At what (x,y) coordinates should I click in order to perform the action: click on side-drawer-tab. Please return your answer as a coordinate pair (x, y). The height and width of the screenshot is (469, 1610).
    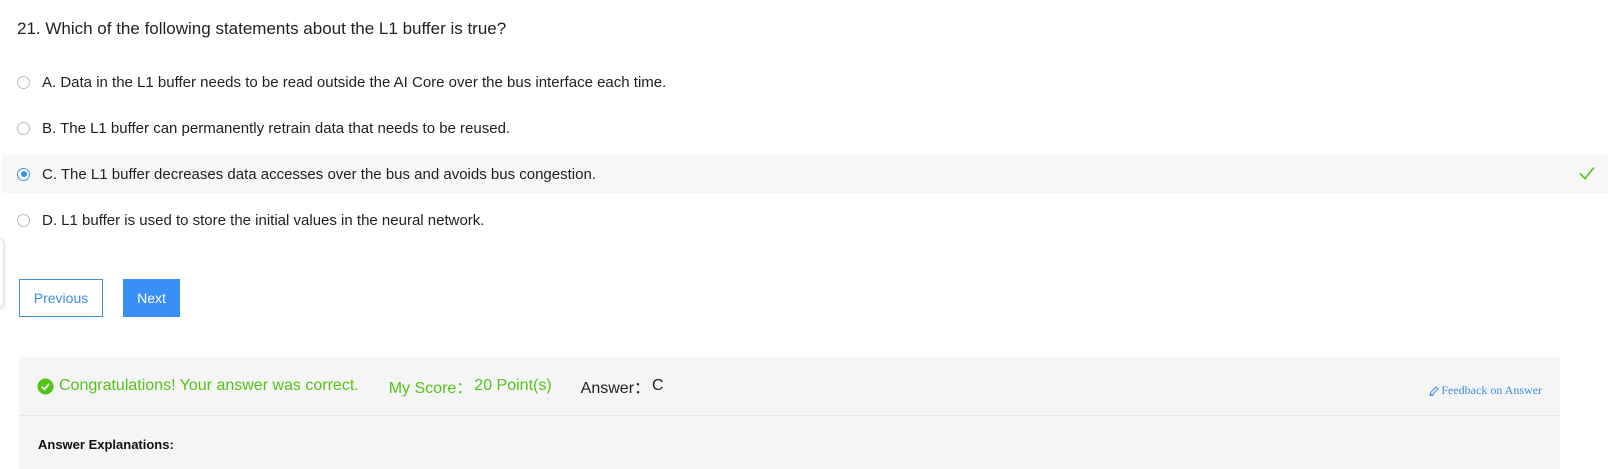
    Looking at the image, I should click on (2, 273).